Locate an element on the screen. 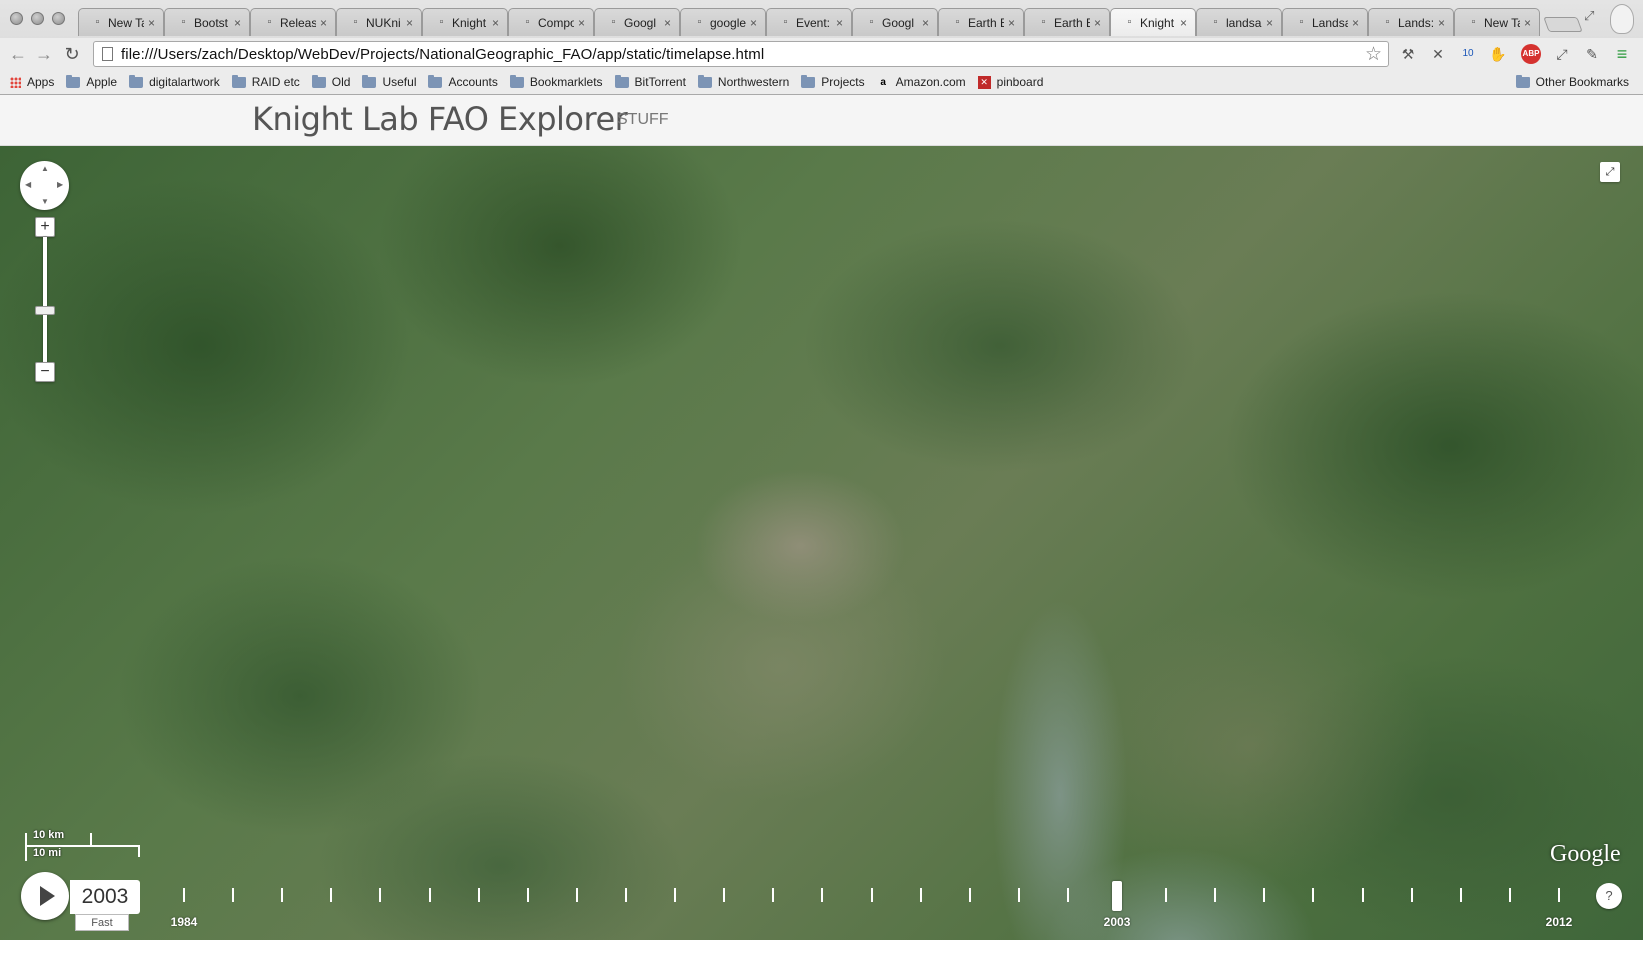  browser-tab: ▫ landsa × is located at coordinates (1239, 22).